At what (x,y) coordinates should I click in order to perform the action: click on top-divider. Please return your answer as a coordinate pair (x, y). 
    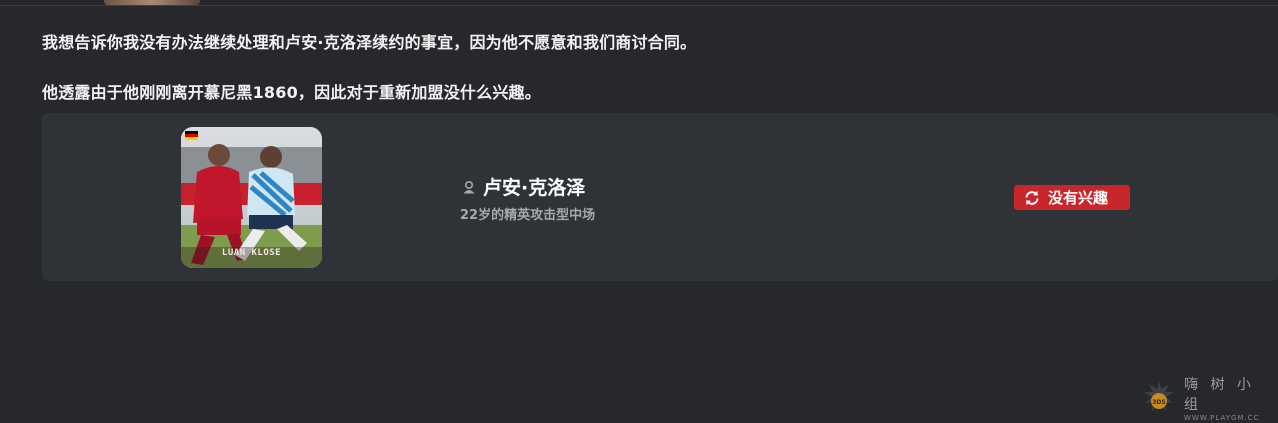
    Looking at the image, I should click on (639, 5).